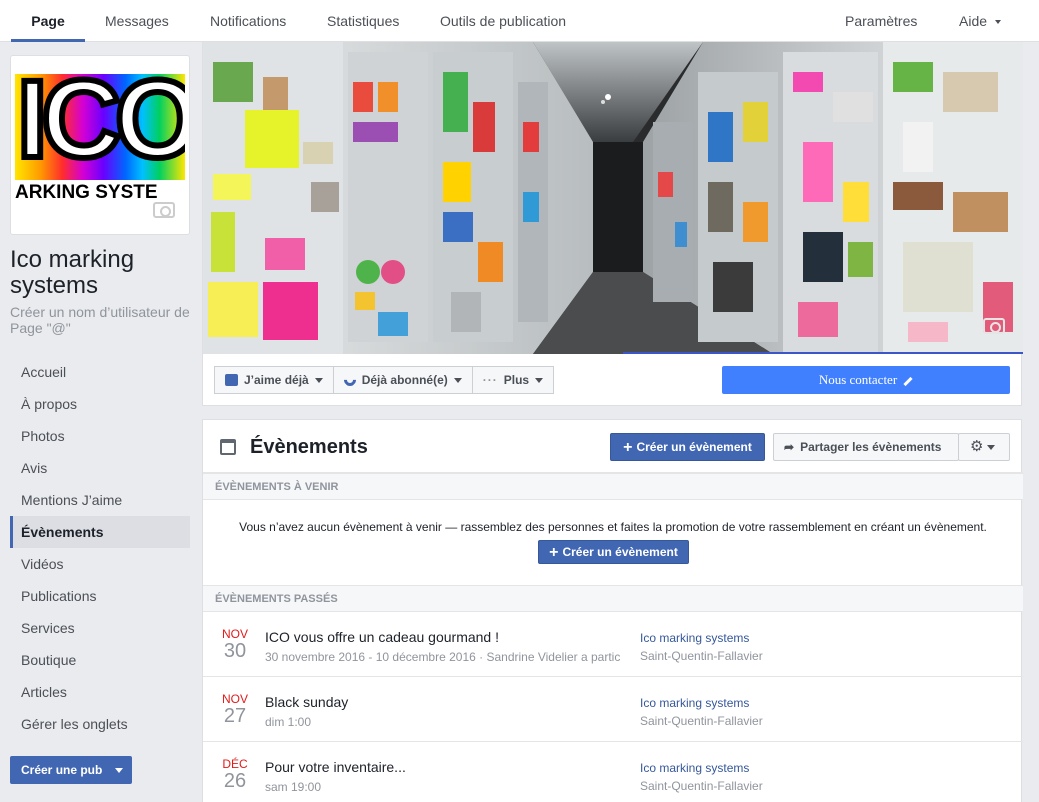 The image size is (1039, 802). Describe the element at coordinates (503, 21) in the screenshot. I see `tab-publishing-tools: Outils de publication` at that location.